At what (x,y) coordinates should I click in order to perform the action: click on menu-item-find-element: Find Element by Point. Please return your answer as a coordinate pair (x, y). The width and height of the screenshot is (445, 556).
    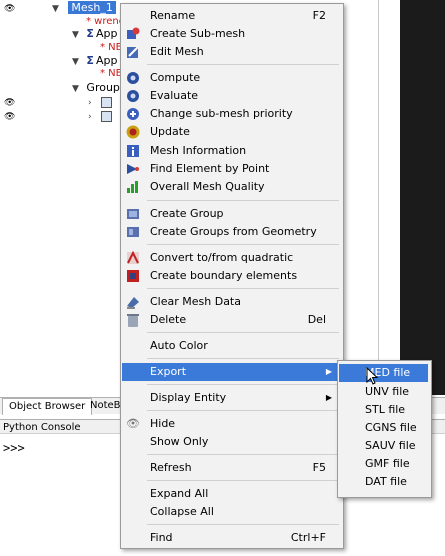
    Looking at the image, I should click on (232, 169).